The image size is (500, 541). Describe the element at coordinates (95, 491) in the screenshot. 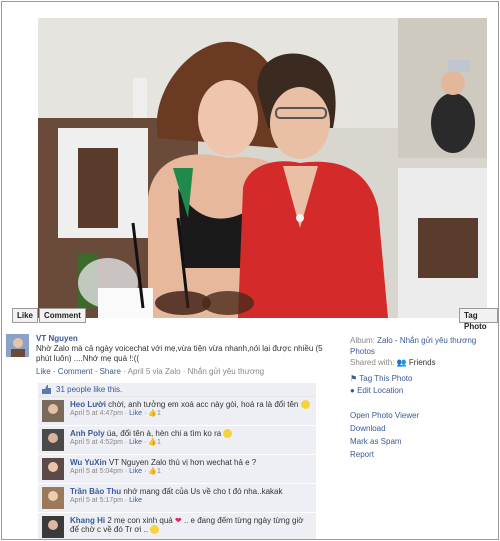

I see `commenter-name: Trần Bảo Thu` at that location.